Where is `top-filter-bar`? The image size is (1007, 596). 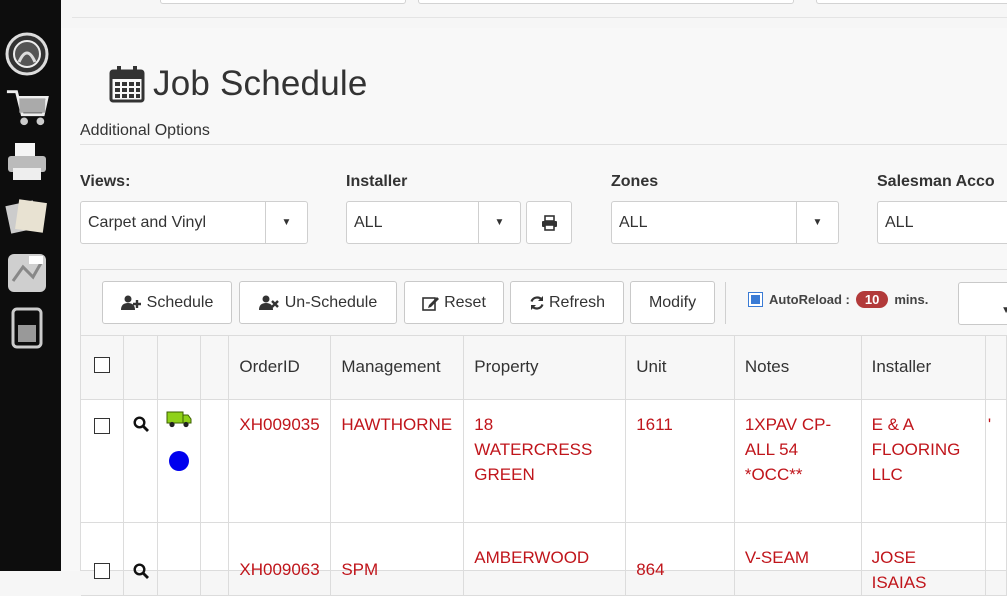
top-filter-bar is located at coordinates (539, 9).